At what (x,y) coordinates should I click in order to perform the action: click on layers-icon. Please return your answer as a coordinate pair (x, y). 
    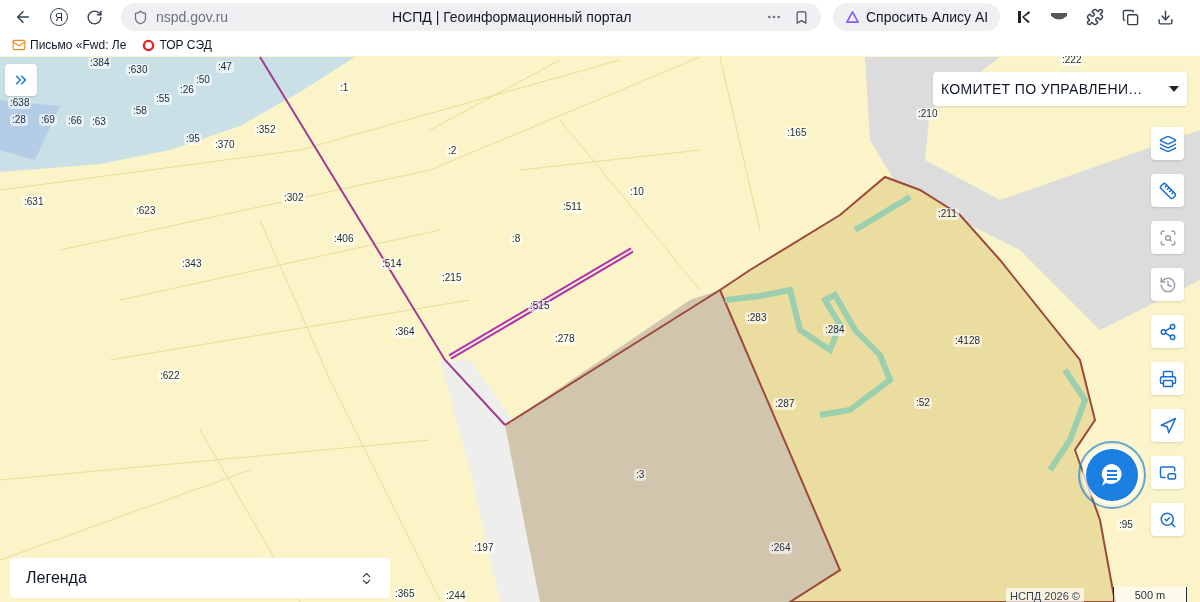
    Looking at the image, I should click on (1167, 143).